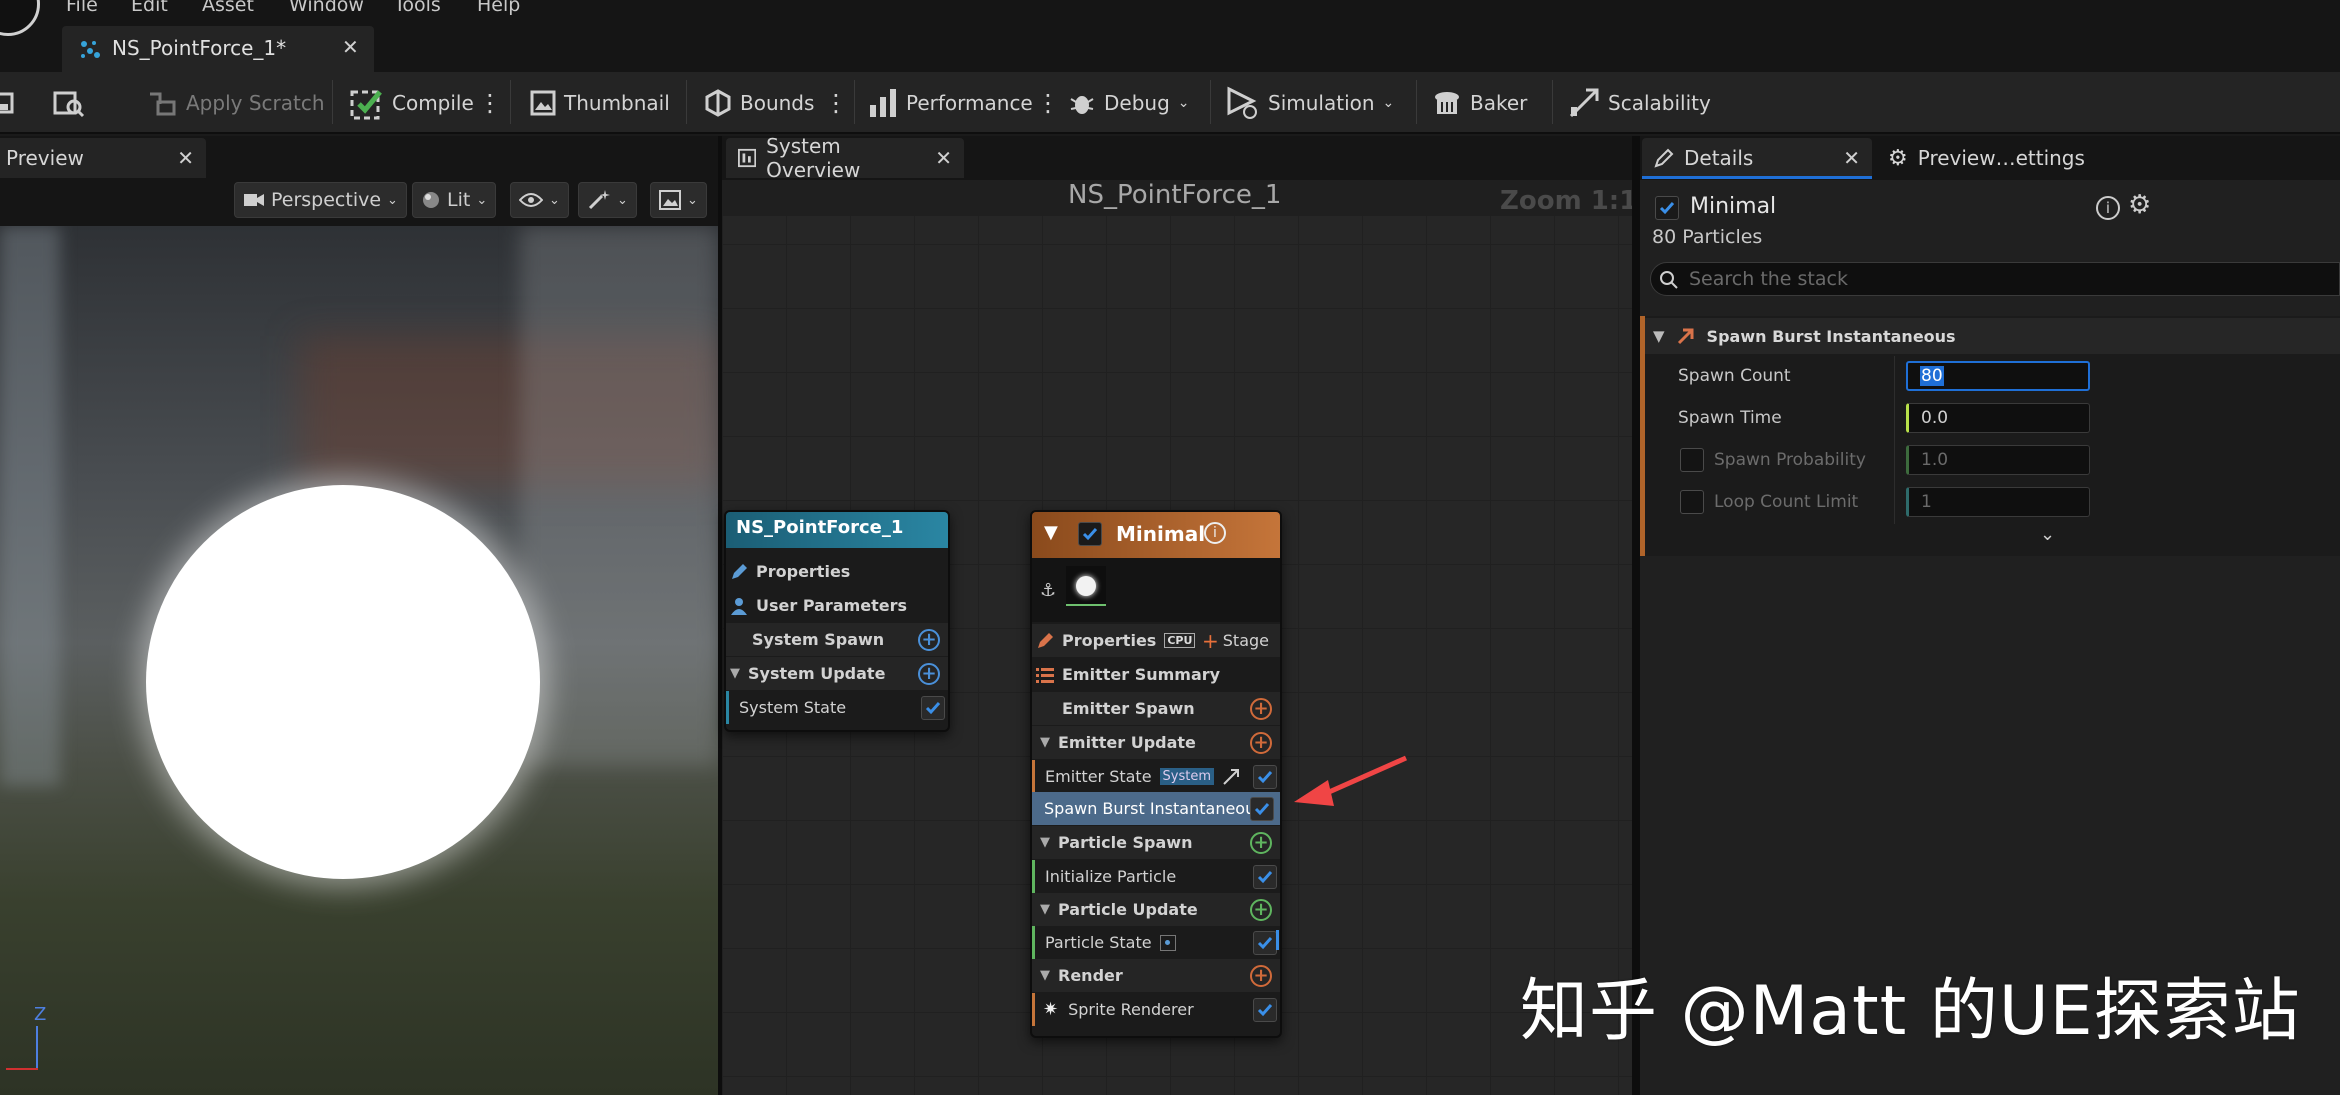 The height and width of the screenshot is (1095, 2340). I want to click on loop-count-limit-value: 1, so click(1926, 502).